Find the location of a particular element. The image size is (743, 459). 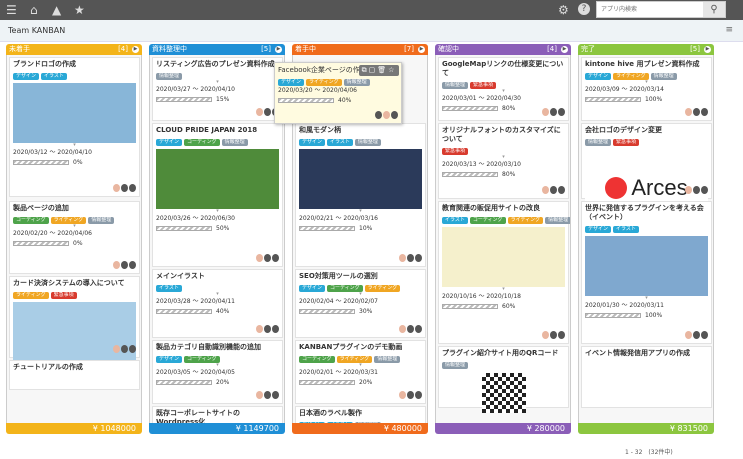

progress-row: 100% is located at coordinates (646, 99).